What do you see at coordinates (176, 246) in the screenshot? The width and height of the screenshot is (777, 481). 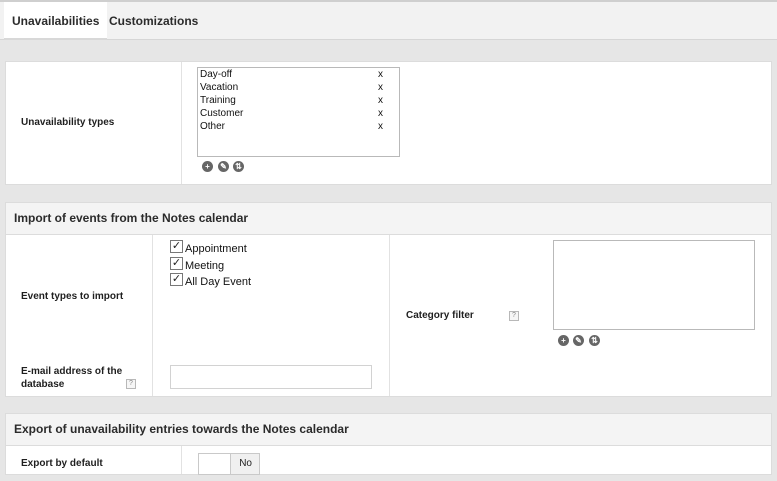 I see `appointment-checkbox: ✓` at bounding box center [176, 246].